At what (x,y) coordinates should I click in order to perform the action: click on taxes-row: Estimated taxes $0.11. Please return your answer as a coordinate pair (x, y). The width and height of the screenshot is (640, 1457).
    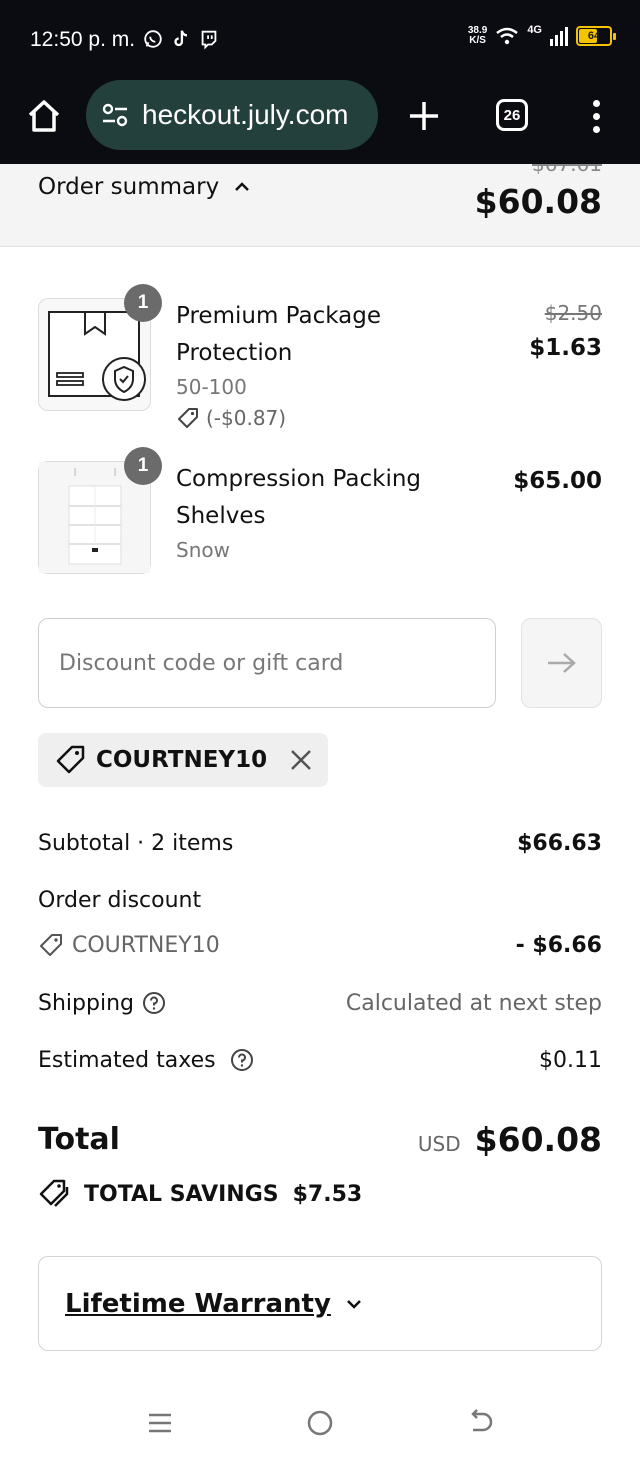
    Looking at the image, I should click on (320, 1060).